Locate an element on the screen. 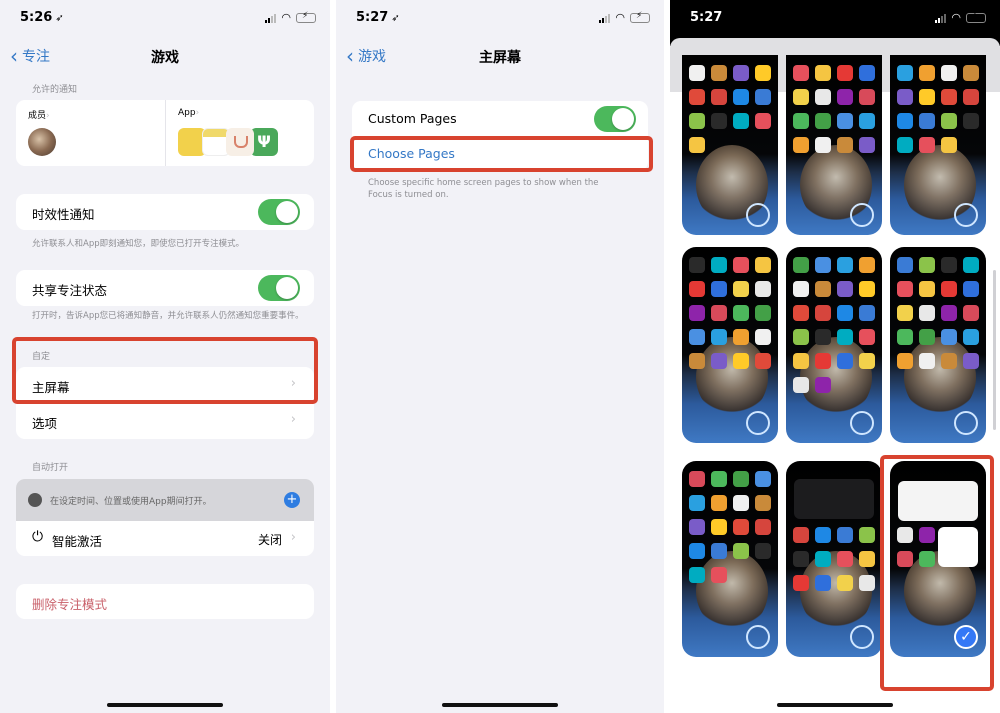 The height and width of the screenshot is (713, 1000). options-row: 选项 › is located at coordinates (165, 421).